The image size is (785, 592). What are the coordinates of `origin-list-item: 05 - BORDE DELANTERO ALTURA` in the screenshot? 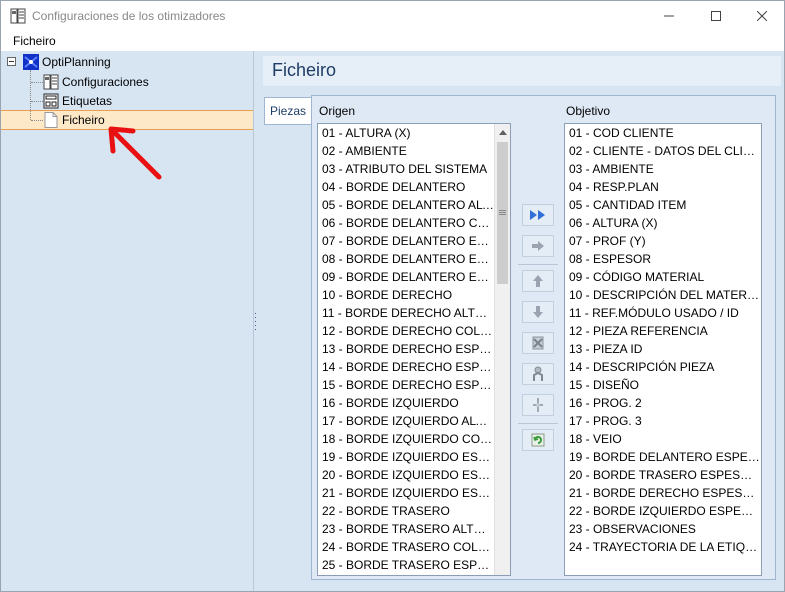 It's located at (406, 205).